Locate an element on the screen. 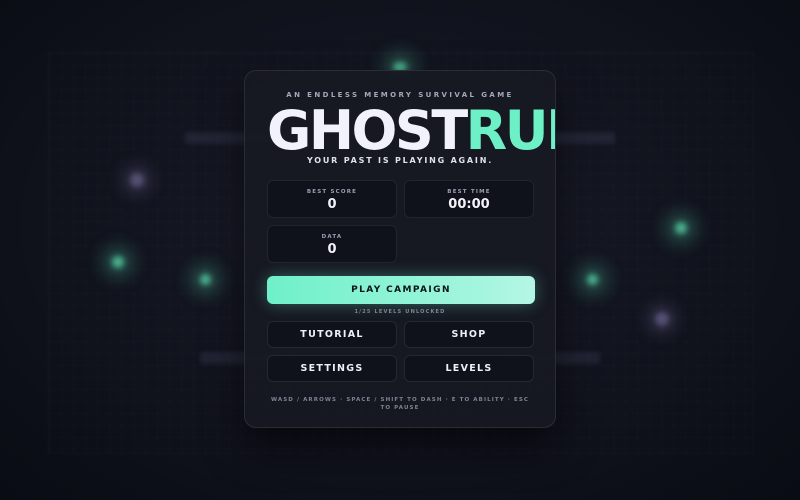  levels-button: LEVELS is located at coordinates (469, 368).